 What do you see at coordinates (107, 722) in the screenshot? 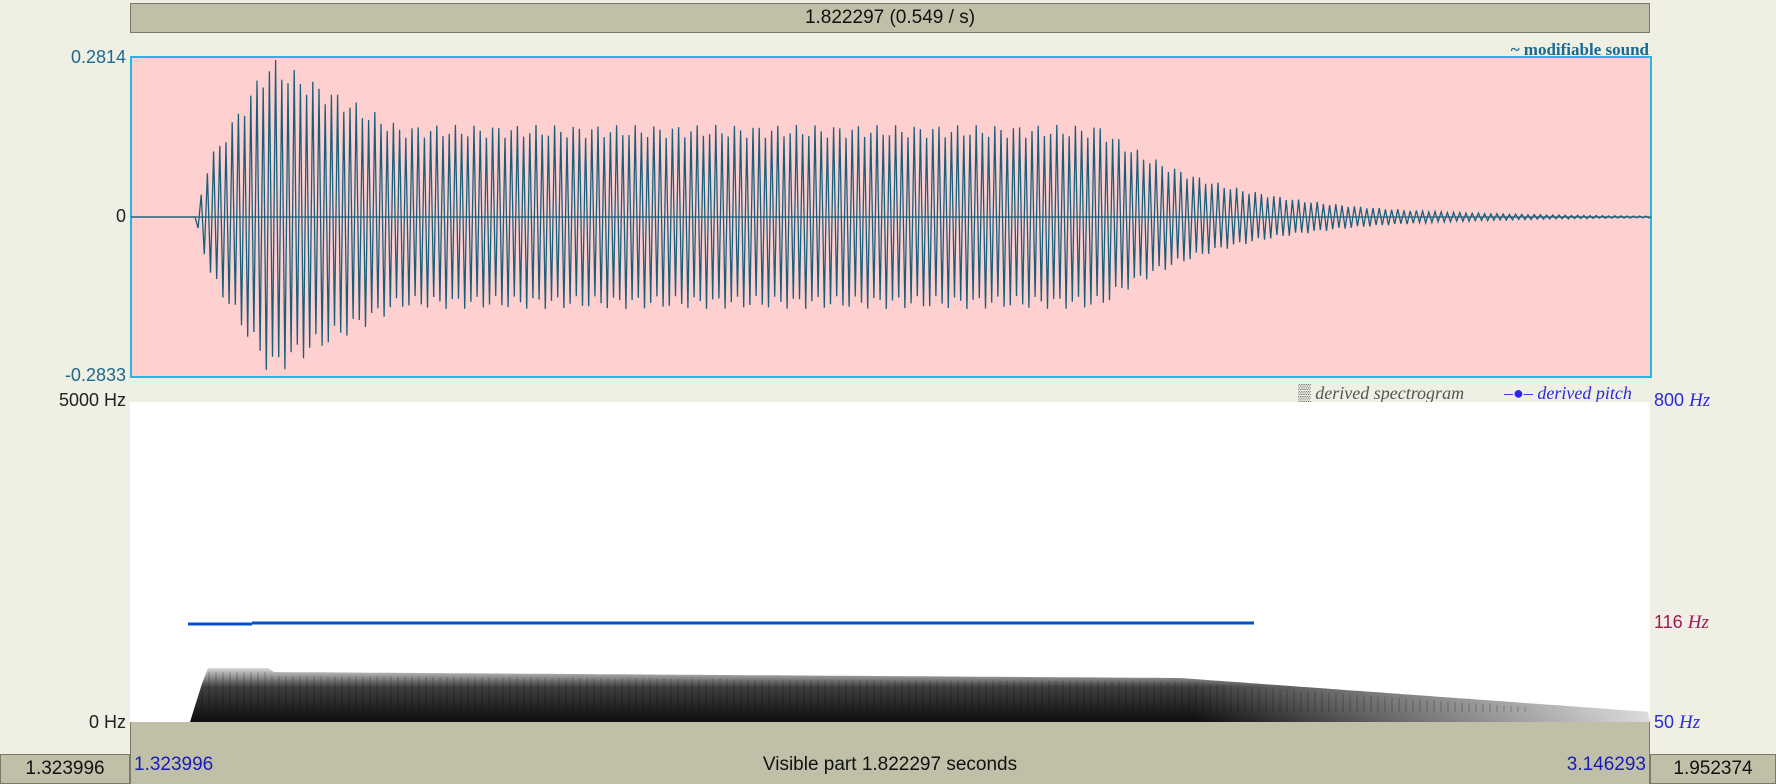
I see `spectrogram-freq-min-label: 0 Hz` at bounding box center [107, 722].